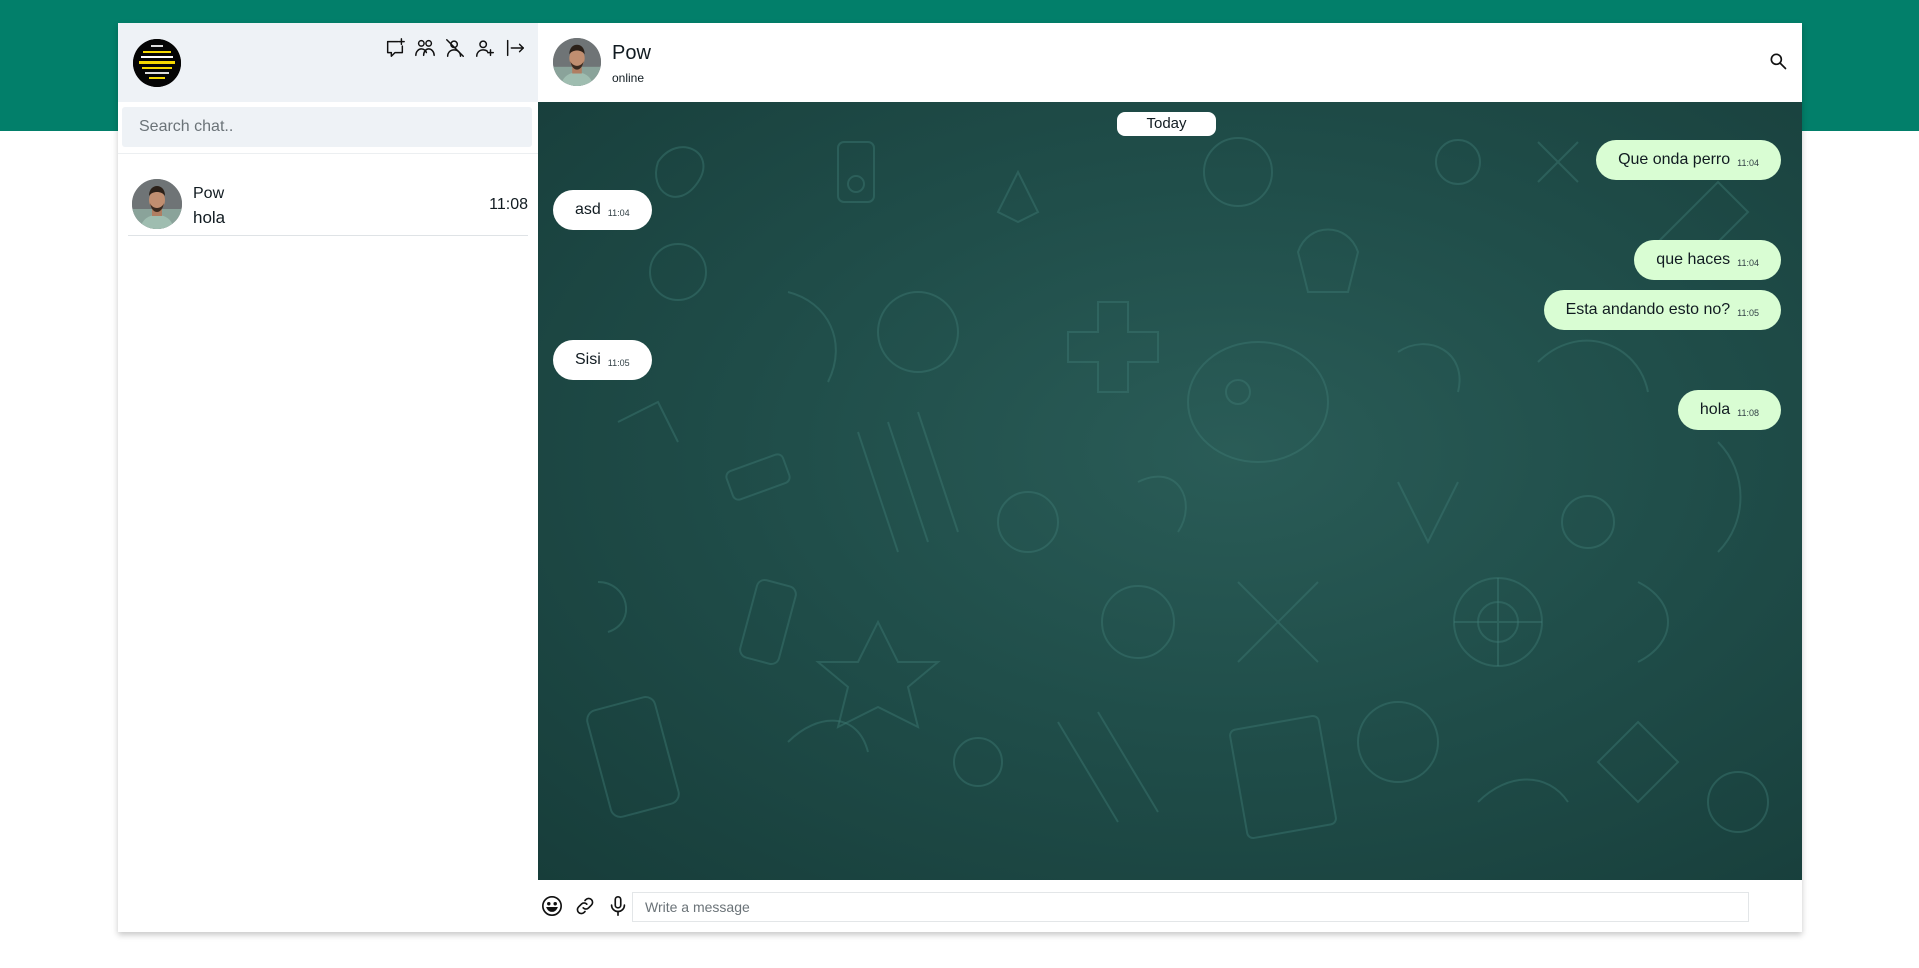 The height and width of the screenshot is (968, 1919). What do you see at coordinates (618, 906) in the screenshot?
I see `microphone-icon` at bounding box center [618, 906].